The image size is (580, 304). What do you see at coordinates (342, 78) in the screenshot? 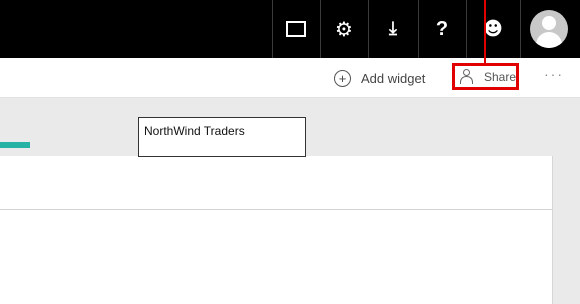
I see `plus-circle-icon: +` at bounding box center [342, 78].